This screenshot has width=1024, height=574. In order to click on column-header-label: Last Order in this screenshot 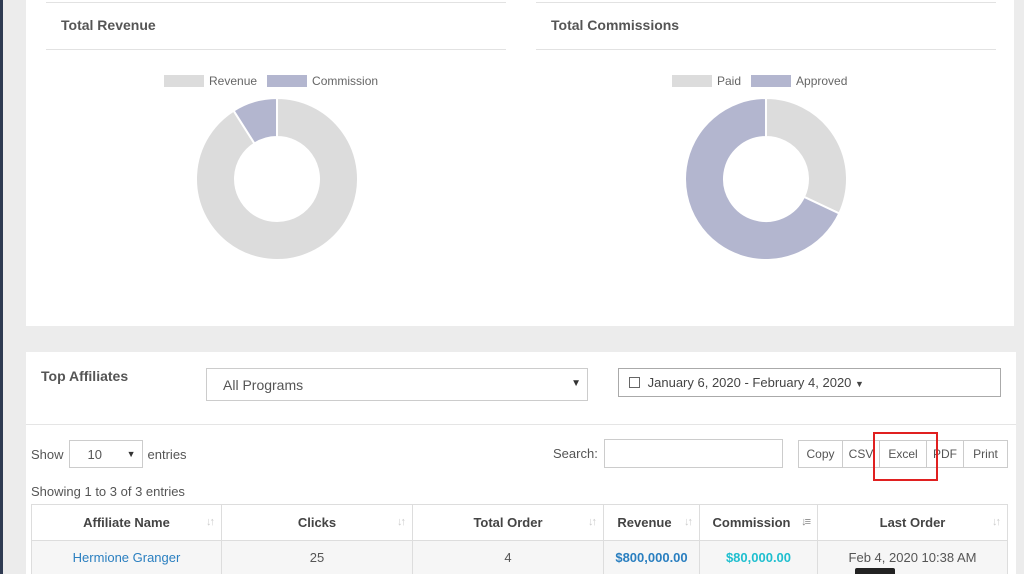, I will do `click(912, 522)`.